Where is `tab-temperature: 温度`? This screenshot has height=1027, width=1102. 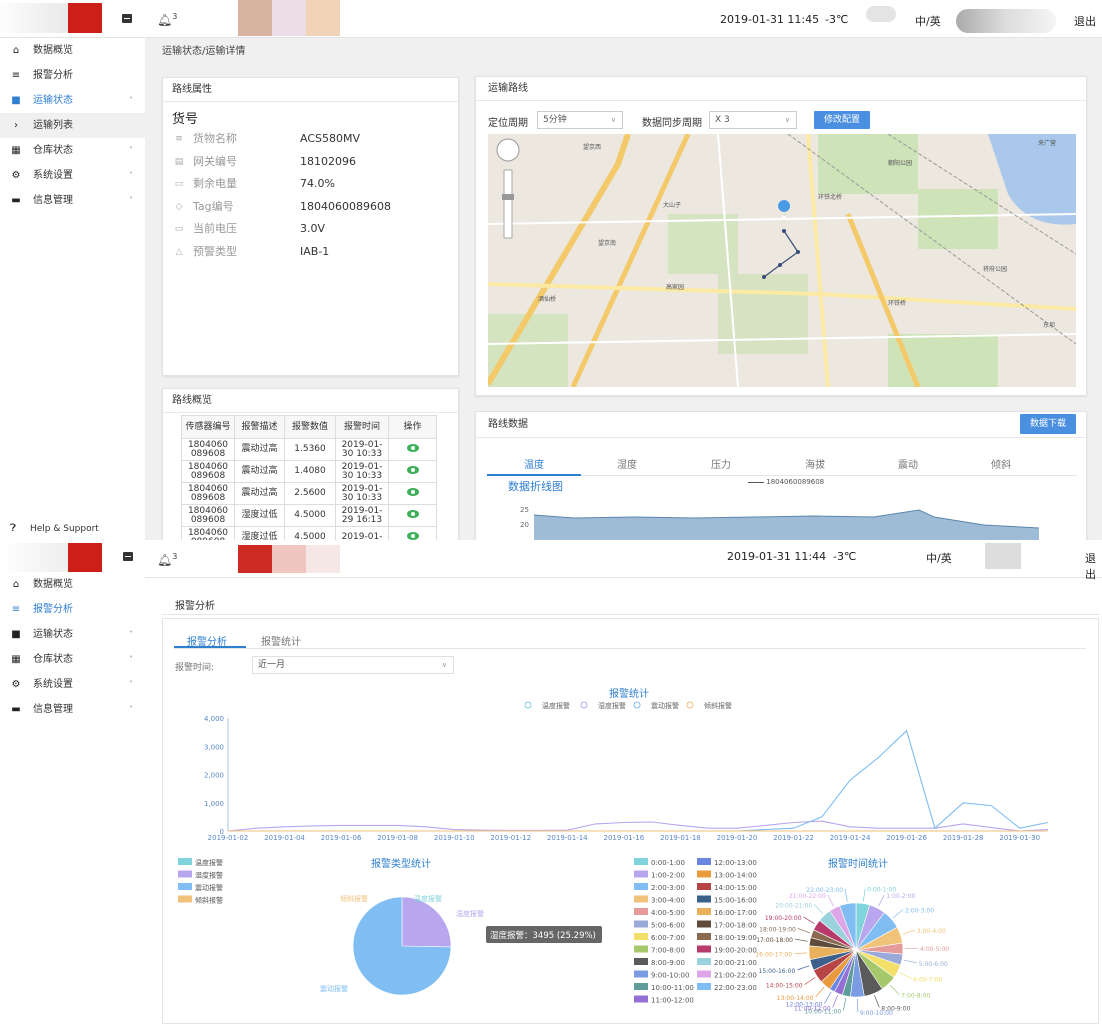 tab-temperature: 温度 is located at coordinates (534, 463).